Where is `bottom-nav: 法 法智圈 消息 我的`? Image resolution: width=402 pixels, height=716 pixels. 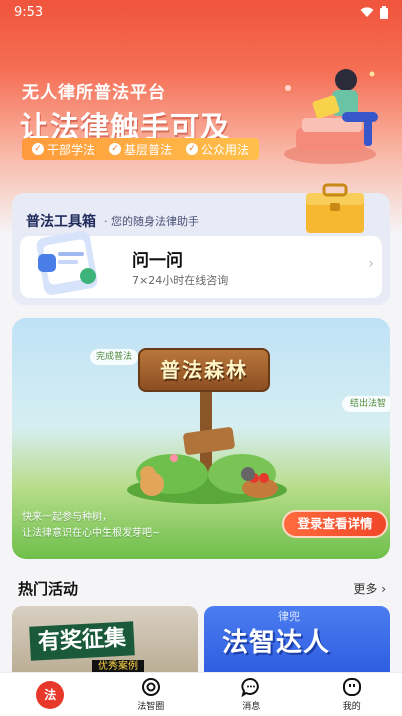
bottom-nav: 法 法智圈 消息 我的 is located at coordinates (201, 694).